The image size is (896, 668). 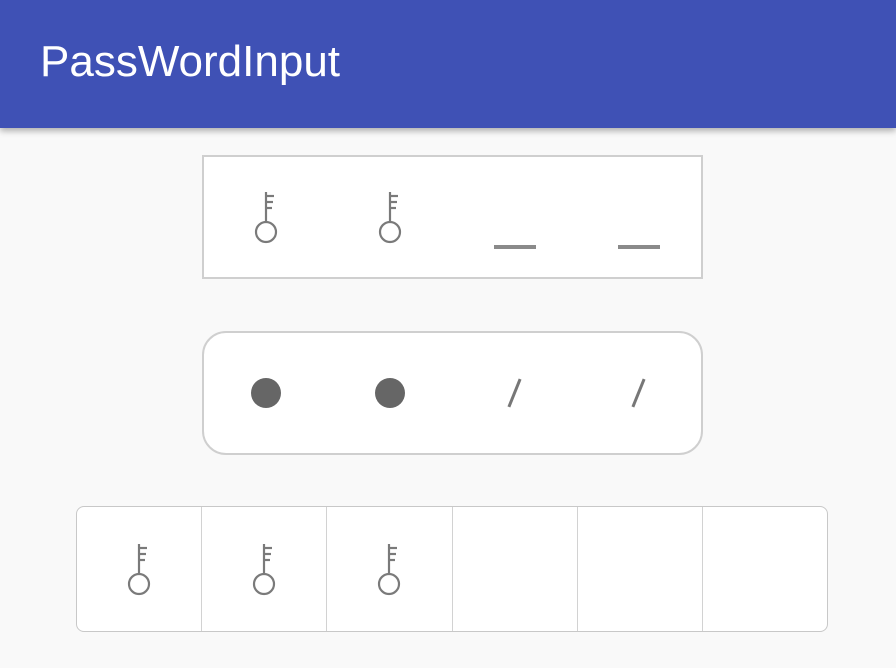 I want to click on app-title: PassWordInput, so click(x=190, y=61).